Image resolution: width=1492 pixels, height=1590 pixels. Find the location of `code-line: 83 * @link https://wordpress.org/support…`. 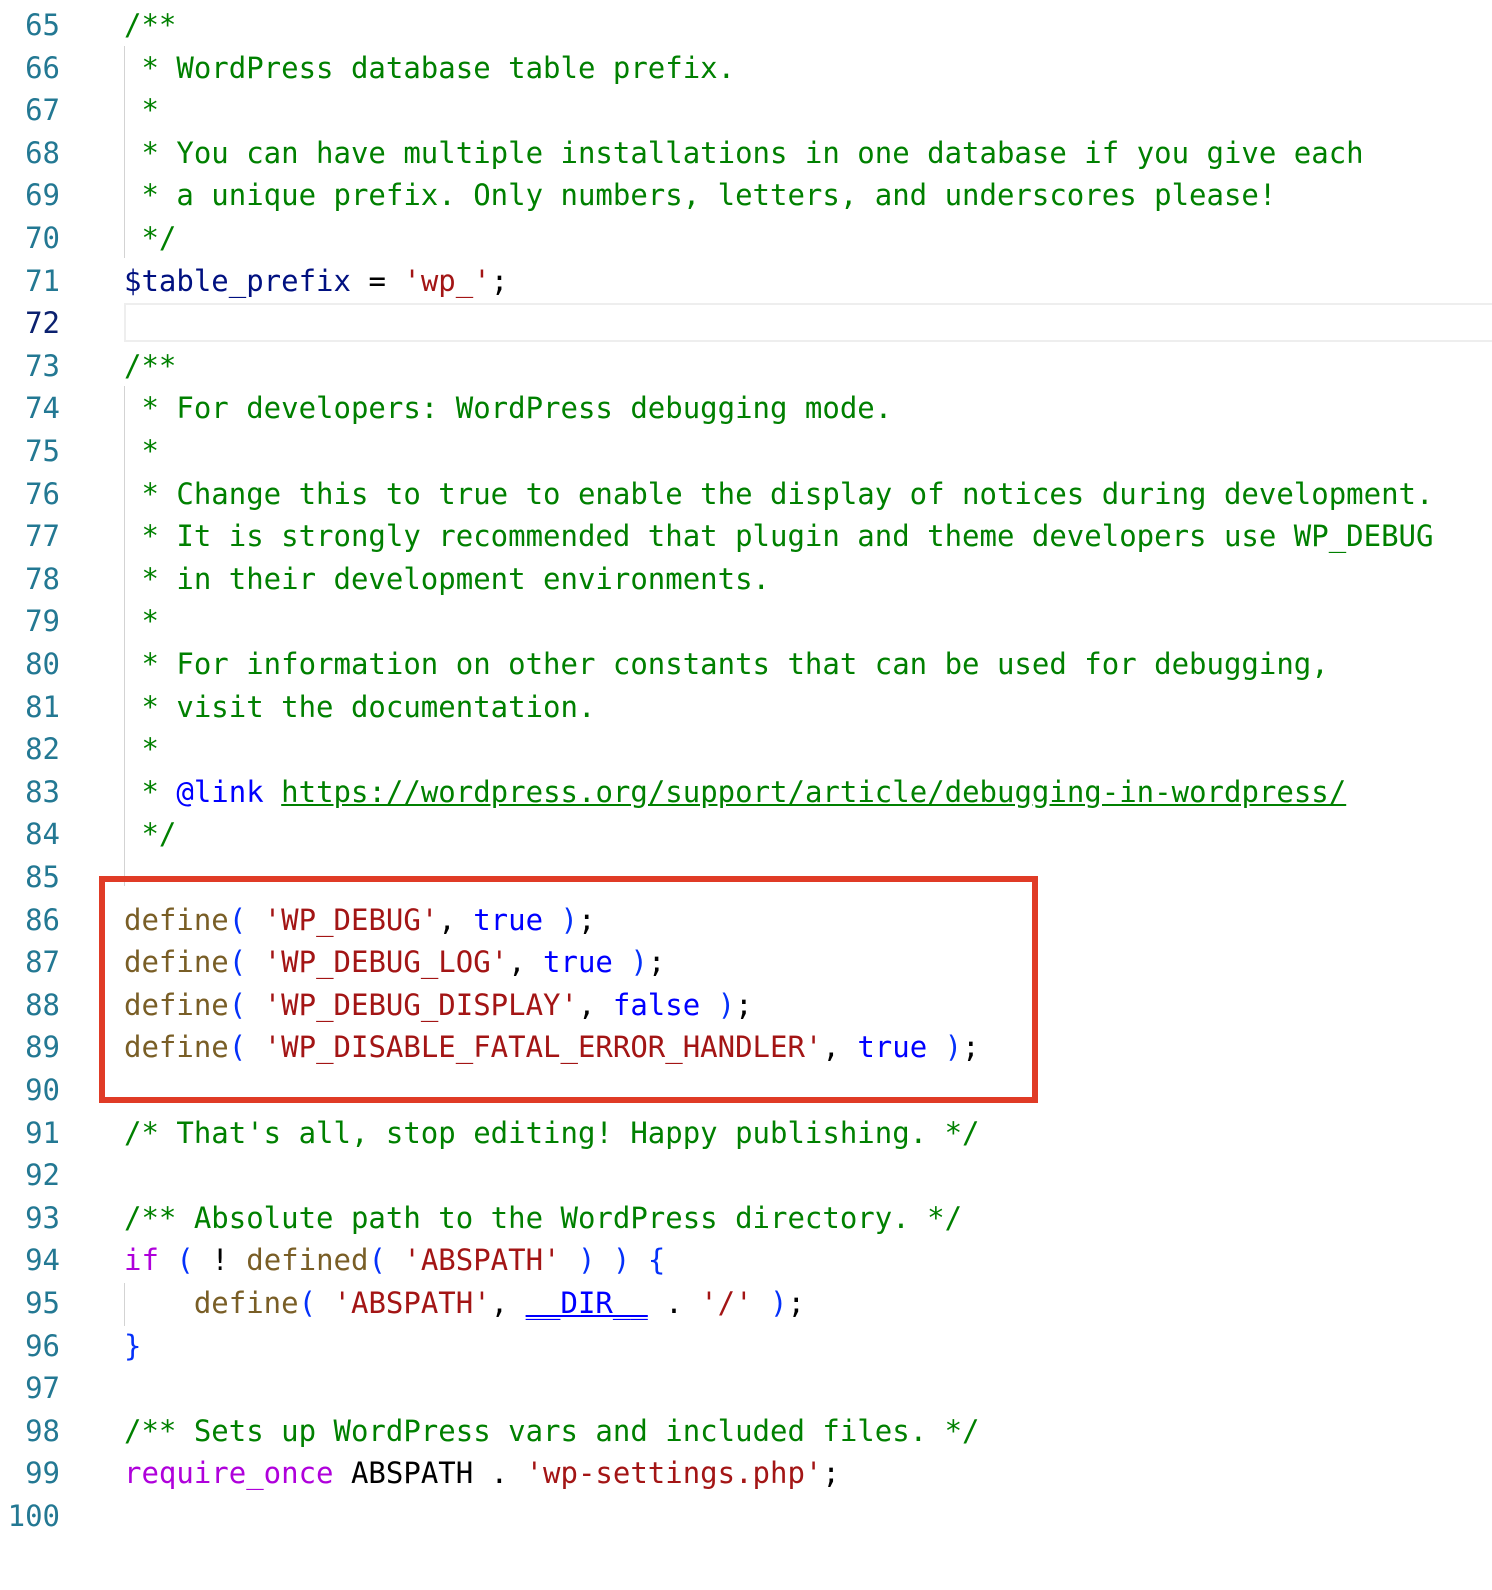

code-line: 83 * @link https://wordpress.org/support… is located at coordinates (746, 792).